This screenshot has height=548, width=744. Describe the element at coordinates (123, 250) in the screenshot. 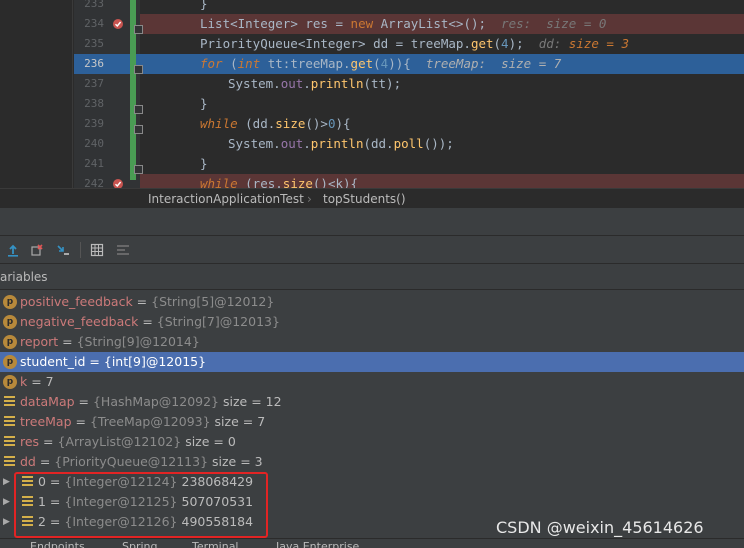

I see `trace-current-stream-icon` at that location.